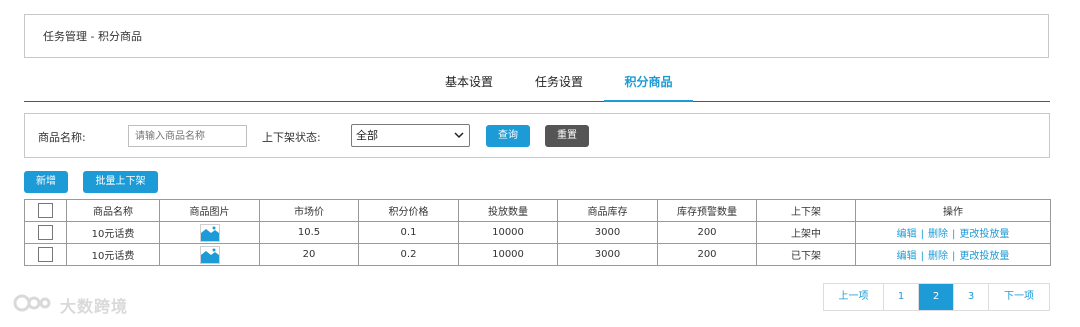 The height and width of the screenshot is (327, 1080). I want to click on pagination: 上一项 1 2 3 下一项, so click(936, 297).